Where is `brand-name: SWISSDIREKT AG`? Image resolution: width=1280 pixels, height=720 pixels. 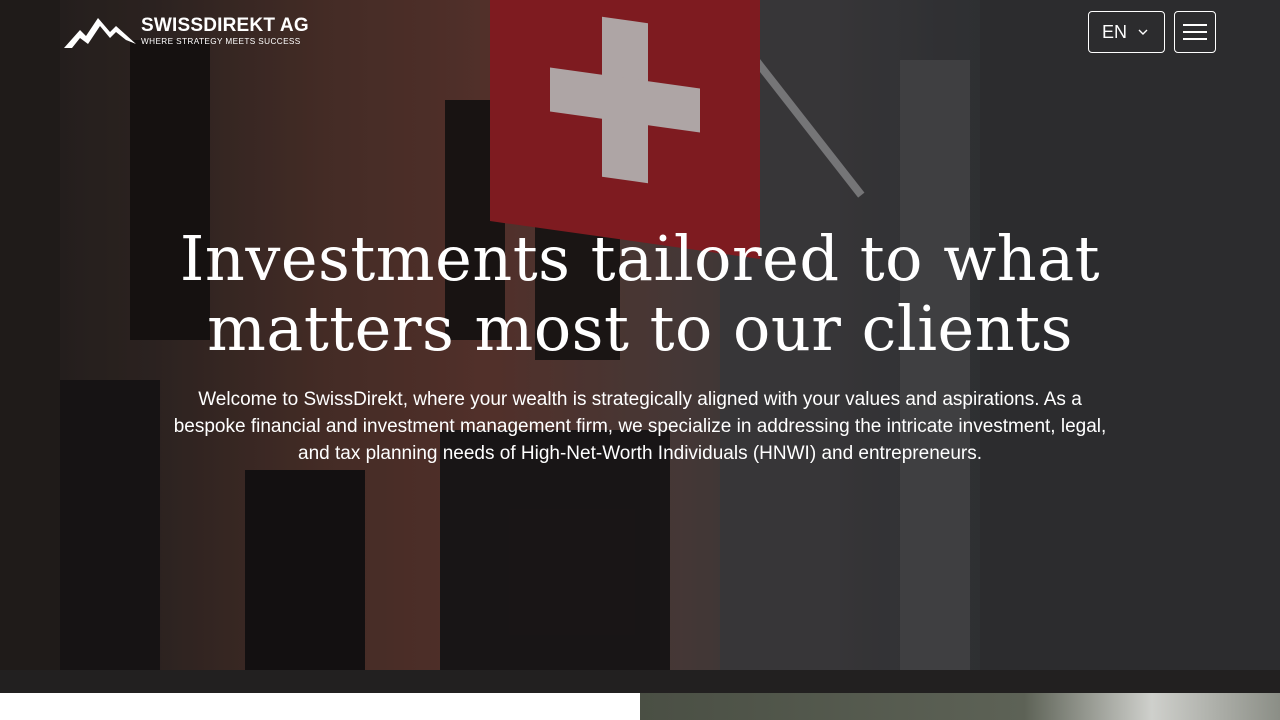
brand-name: SWISSDIREKT AG is located at coordinates (225, 25).